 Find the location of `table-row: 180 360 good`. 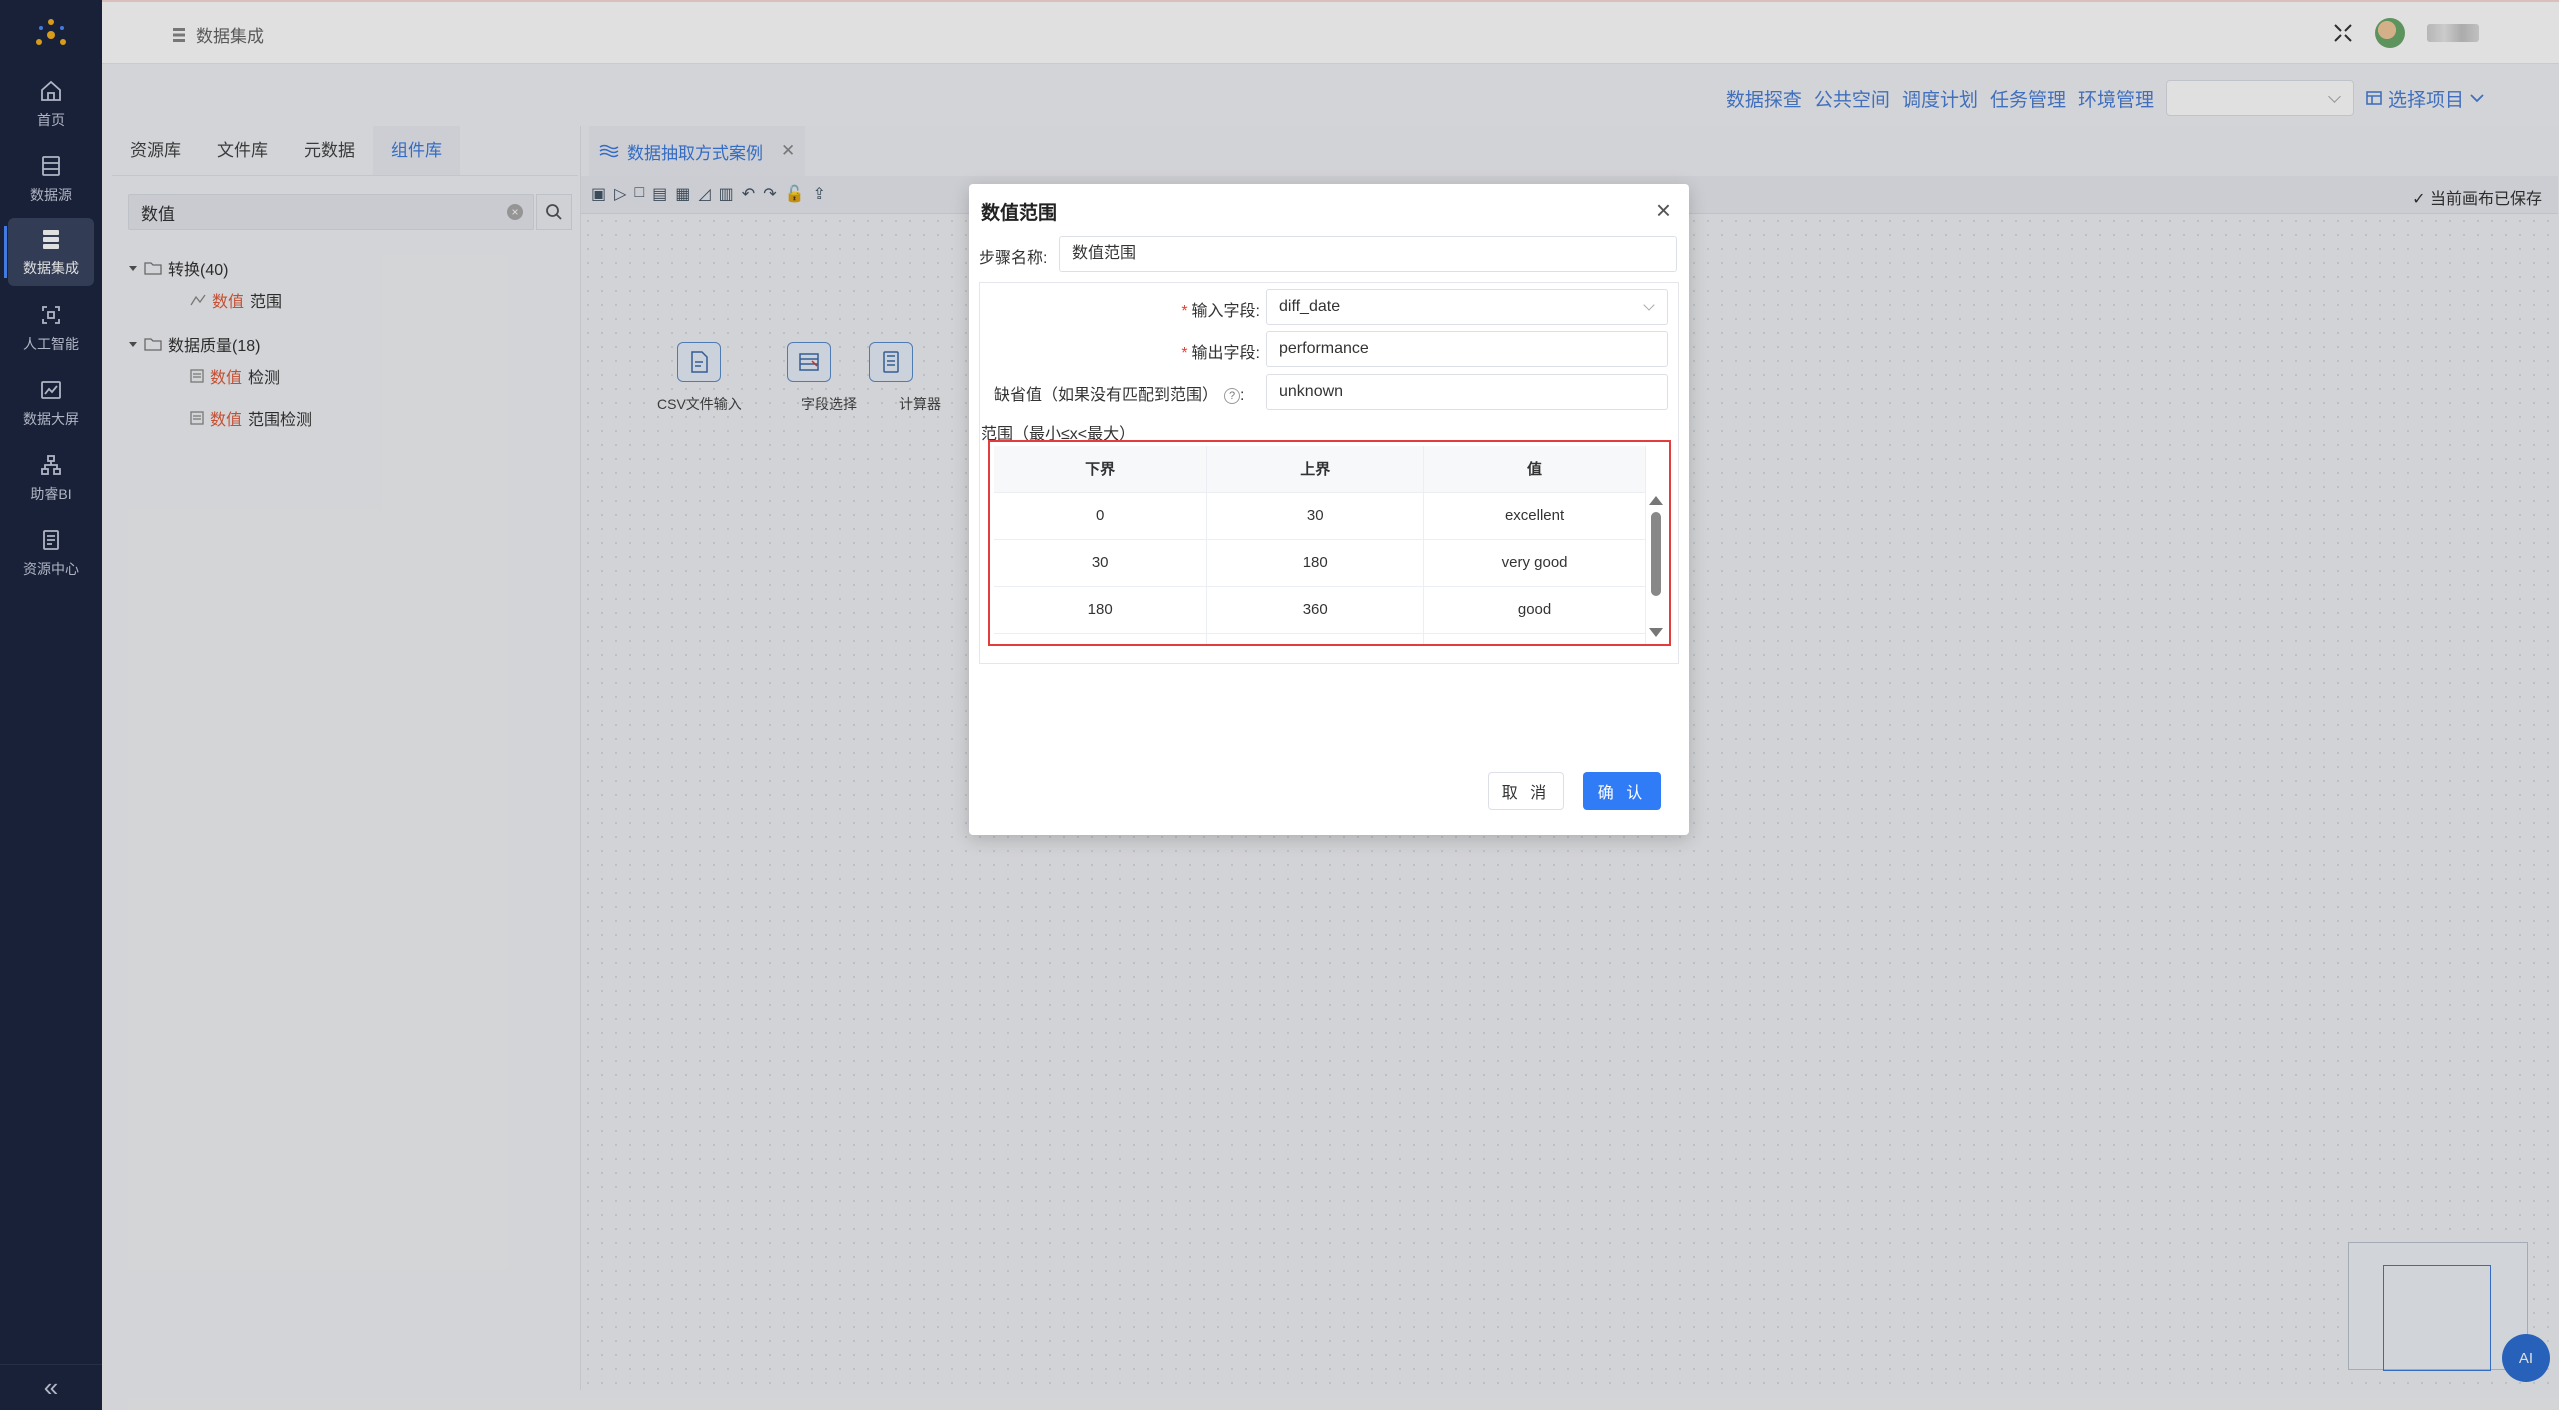

table-row: 180 360 good is located at coordinates (1320, 610).